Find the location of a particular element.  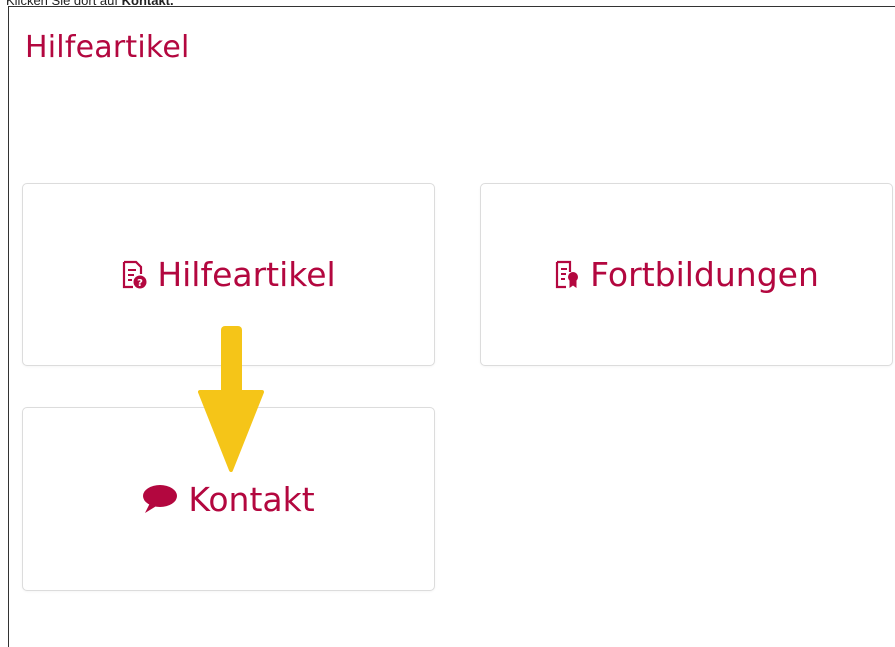

document-question-icon: ? is located at coordinates (134, 275).